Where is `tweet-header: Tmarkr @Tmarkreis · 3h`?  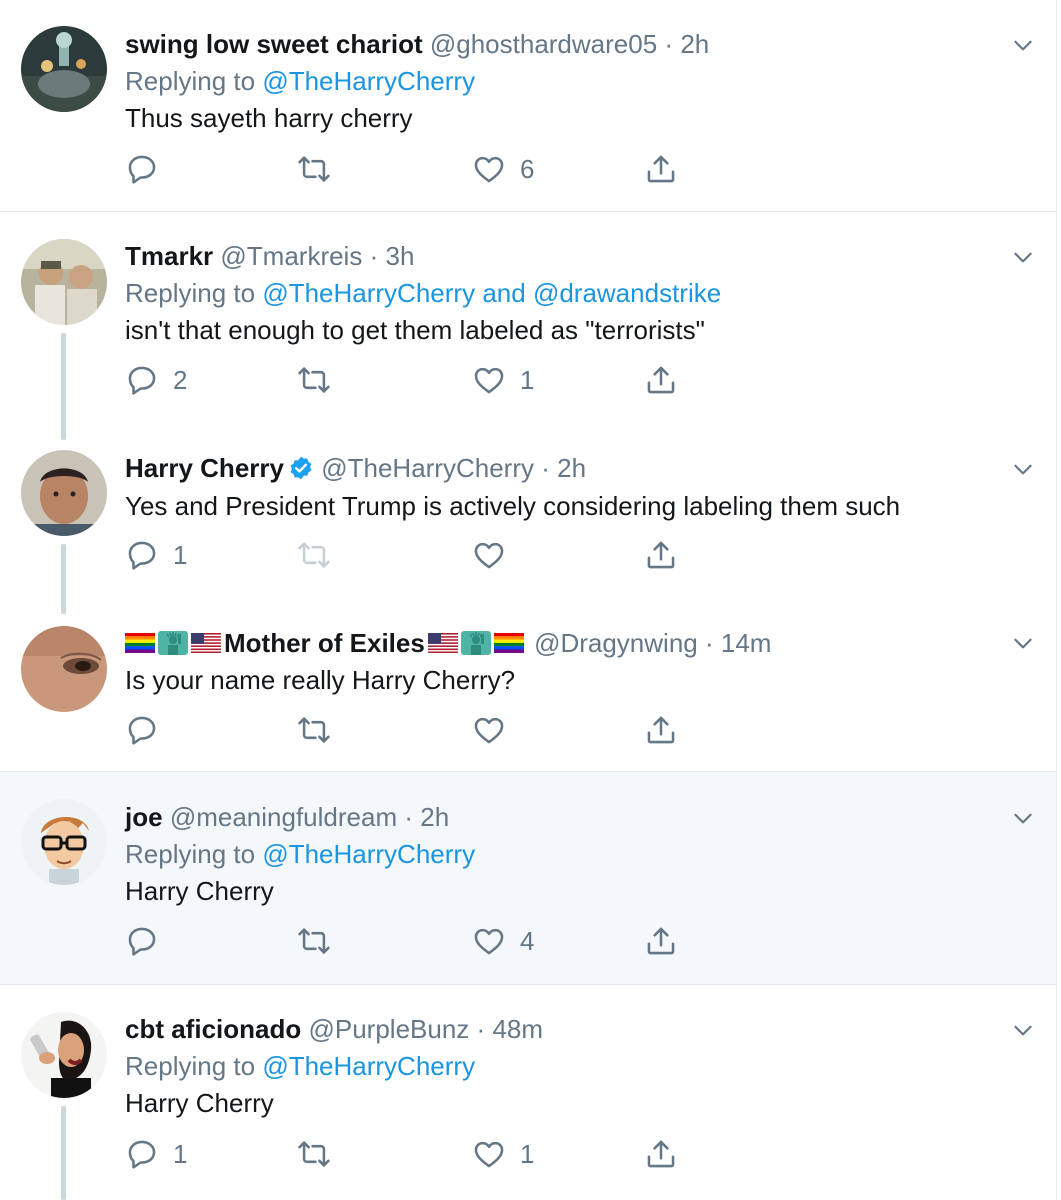 tweet-header: Tmarkr @Tmarkreis · 3h is located at coordinates (269, 256).